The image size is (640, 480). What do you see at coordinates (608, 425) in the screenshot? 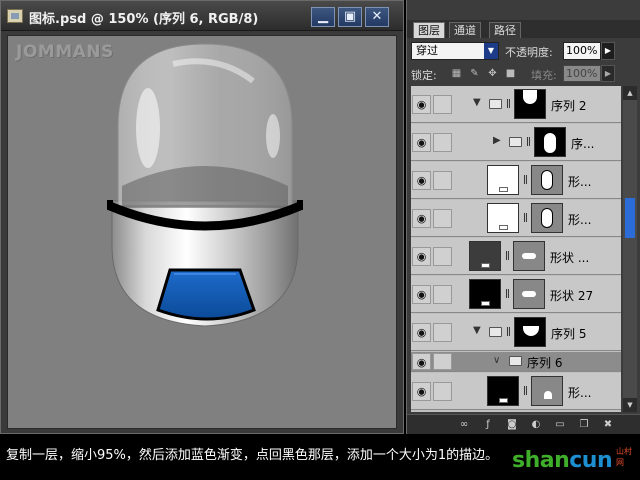
I see `delete-layer-icon: ✖` at bounding box center [608, 425].